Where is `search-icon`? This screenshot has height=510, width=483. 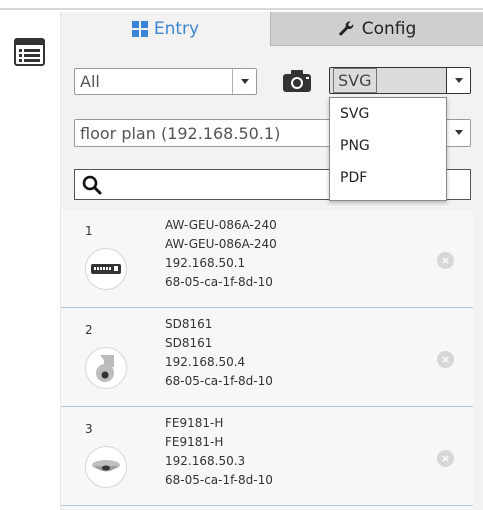 search-icon is located at coordinates (92, 185).